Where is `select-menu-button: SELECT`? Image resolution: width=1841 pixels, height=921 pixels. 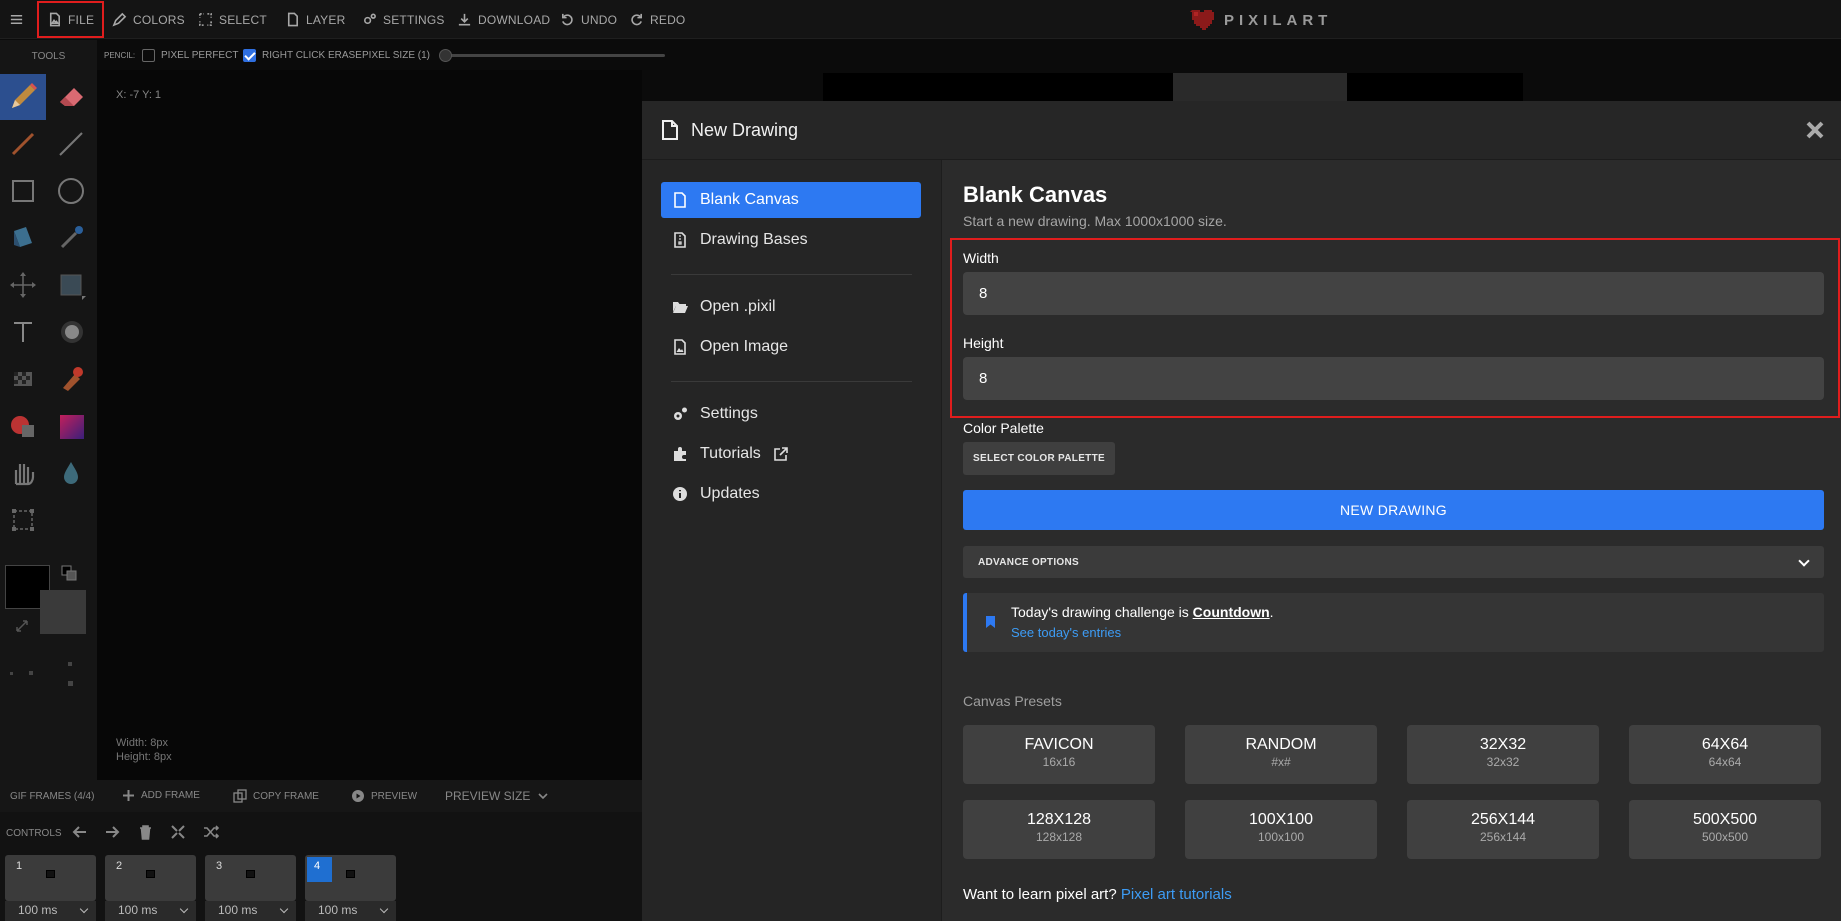 select-menu-button: SELECT is located at coordinates (232, 19).